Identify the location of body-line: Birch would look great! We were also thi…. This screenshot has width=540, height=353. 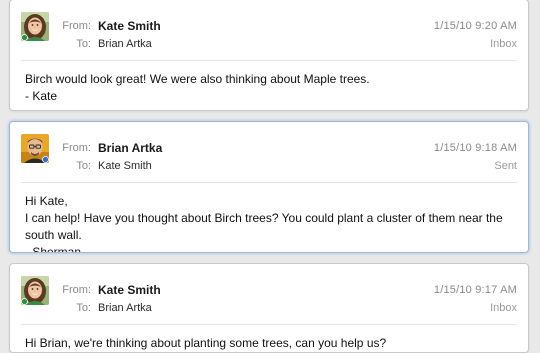
(197, 79).